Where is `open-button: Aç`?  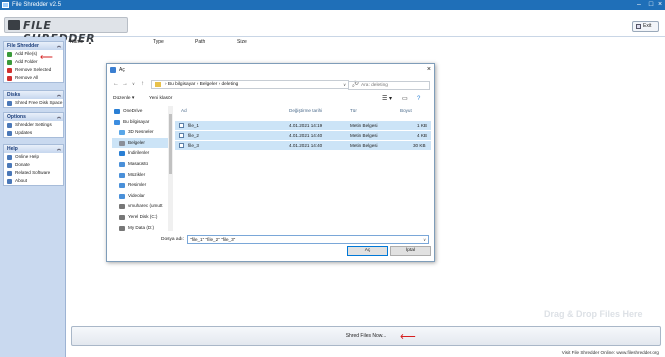 open-button: Aç is located at coordinates (367, 251).